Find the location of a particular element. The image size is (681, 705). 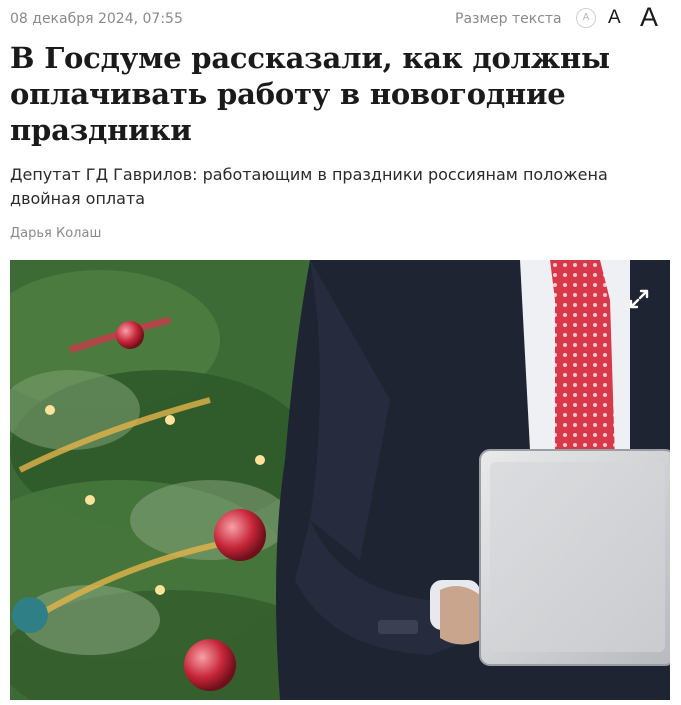

text-size-label: Размер текста is located at coordinates (508, 19).